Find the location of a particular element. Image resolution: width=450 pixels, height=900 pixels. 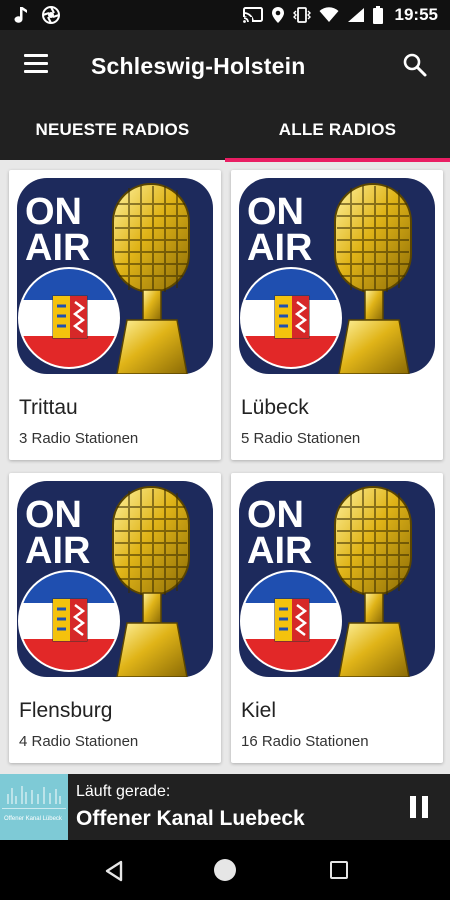

cast-icon is located at coordinates (252, 15).